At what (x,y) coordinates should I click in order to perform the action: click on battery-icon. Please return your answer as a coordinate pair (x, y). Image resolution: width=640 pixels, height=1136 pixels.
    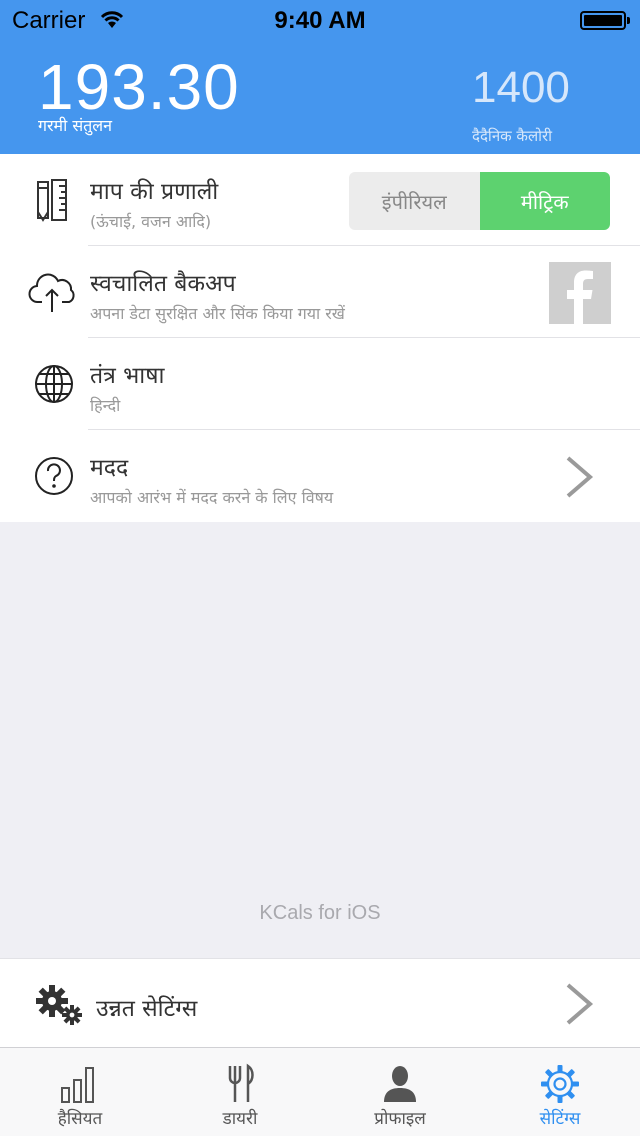
    Looking at the image, I should click on (603, 20).